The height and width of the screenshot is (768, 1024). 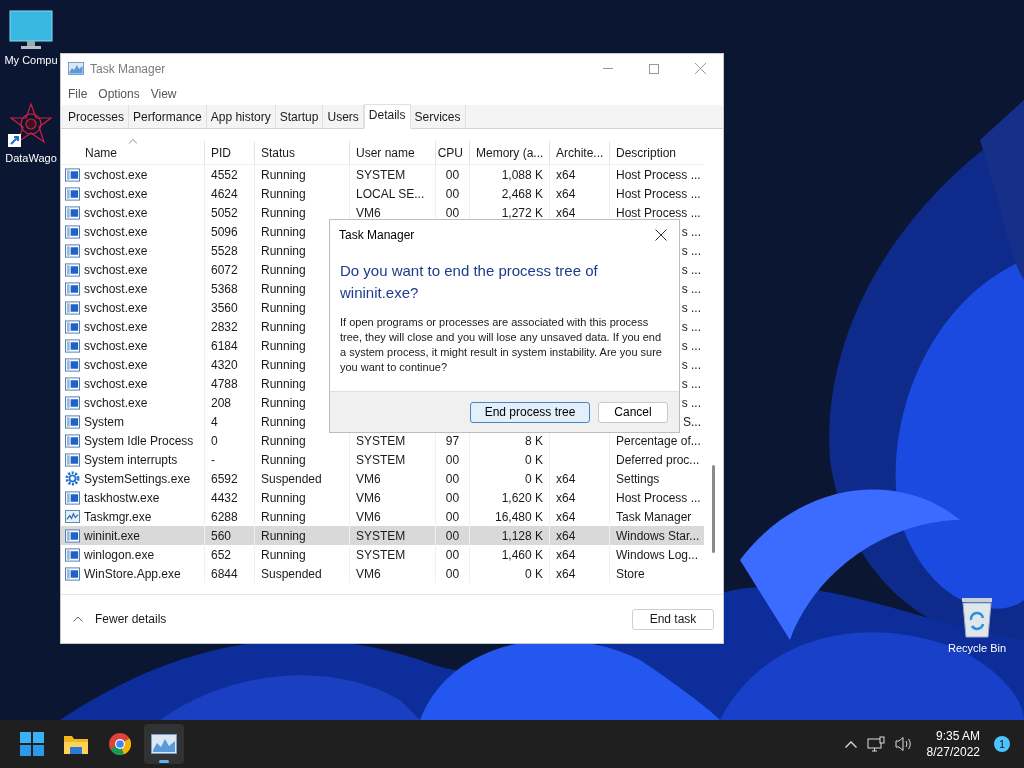 I want to click on column-header: CPU, so click(x=452, y=152).